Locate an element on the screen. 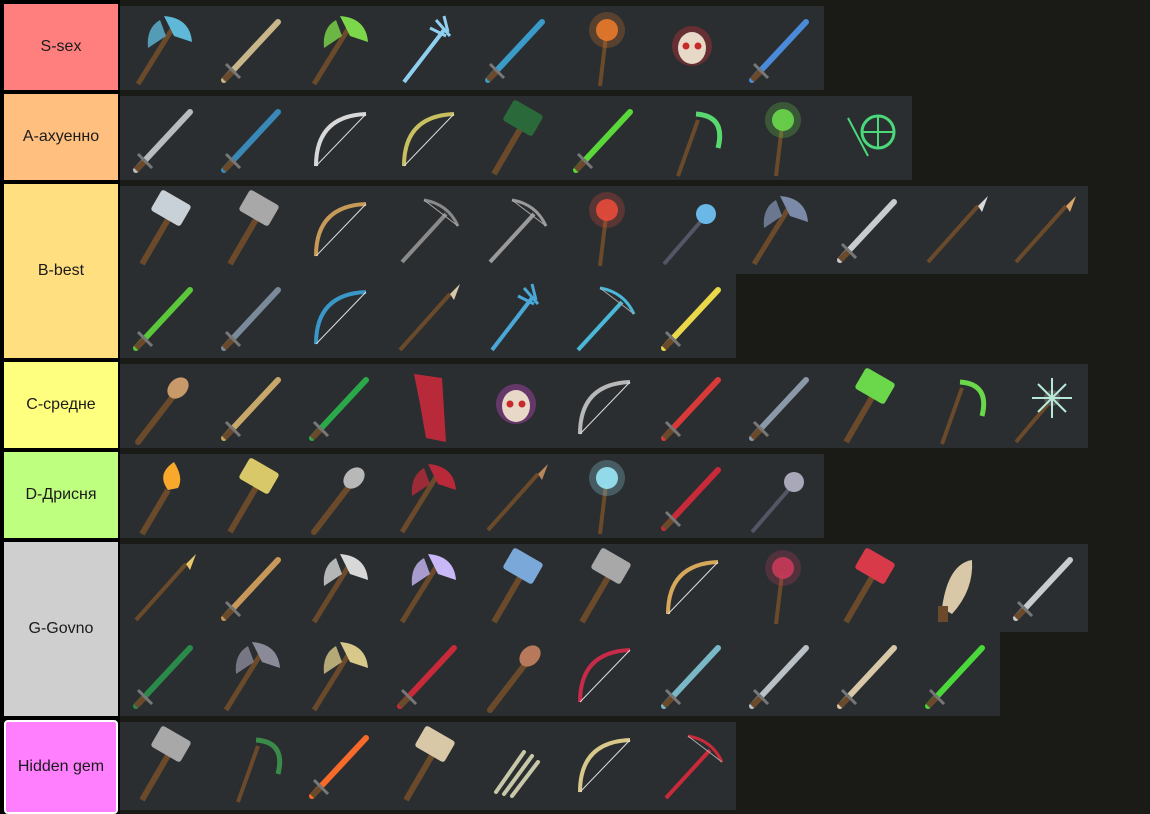 The width and height of the screenshot is (1150, 814). sledgehammer-icon is located at coordinates (604, 588).